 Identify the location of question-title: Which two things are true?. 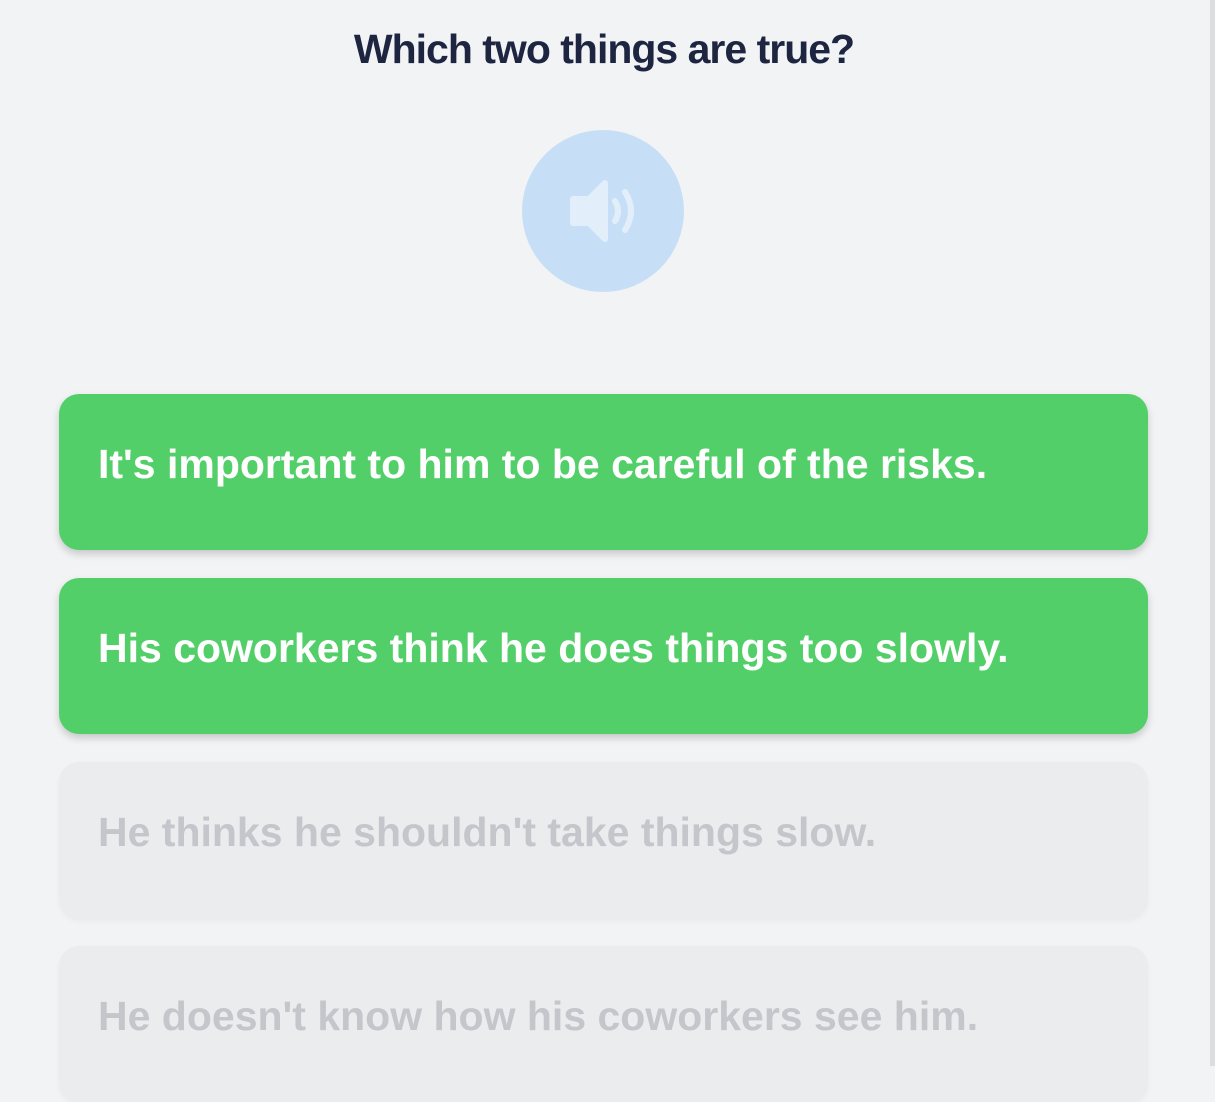
(604, 49).